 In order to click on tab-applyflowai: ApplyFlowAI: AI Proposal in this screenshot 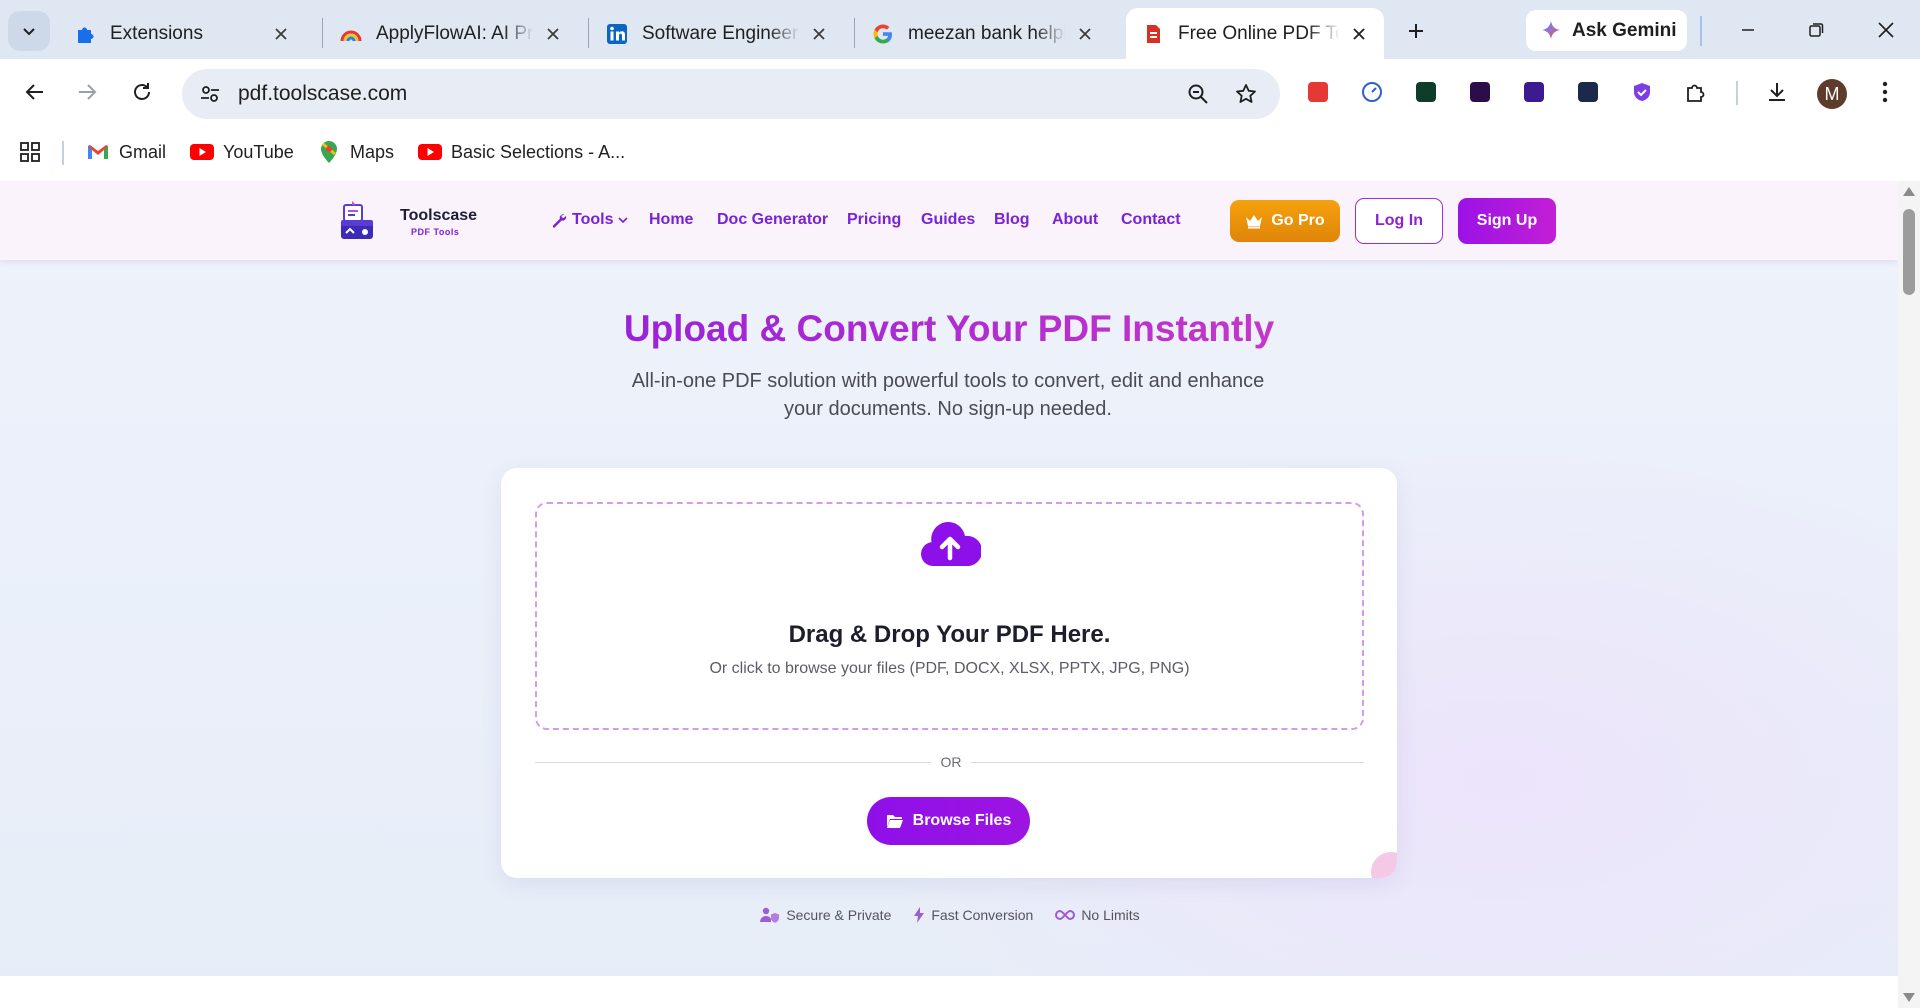, I will do `click(451, 33)`.